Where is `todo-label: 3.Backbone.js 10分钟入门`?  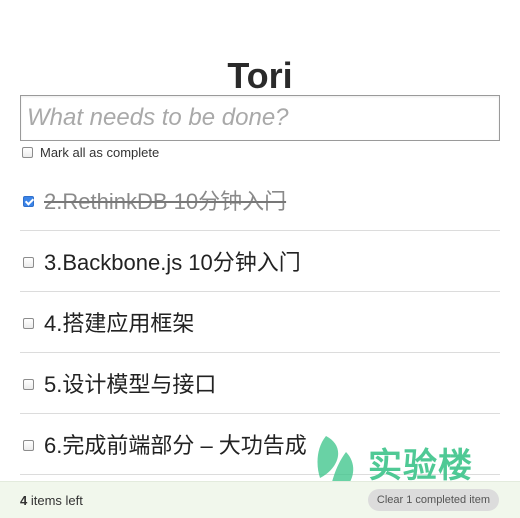 todo-label: 3.Backbone.js 10分钟入门 is located at coordinates (172, 261).